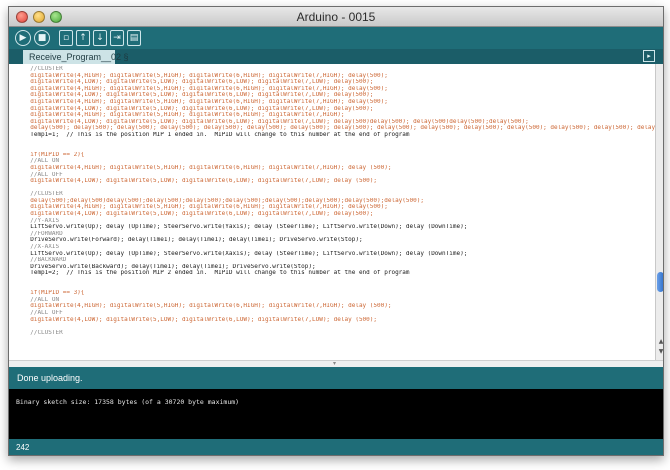 Image resolution: width=670 pixels, height=470 pixels. I want to click on tab-bar: Receive_Program__02 § ▸, so click(336, 56).